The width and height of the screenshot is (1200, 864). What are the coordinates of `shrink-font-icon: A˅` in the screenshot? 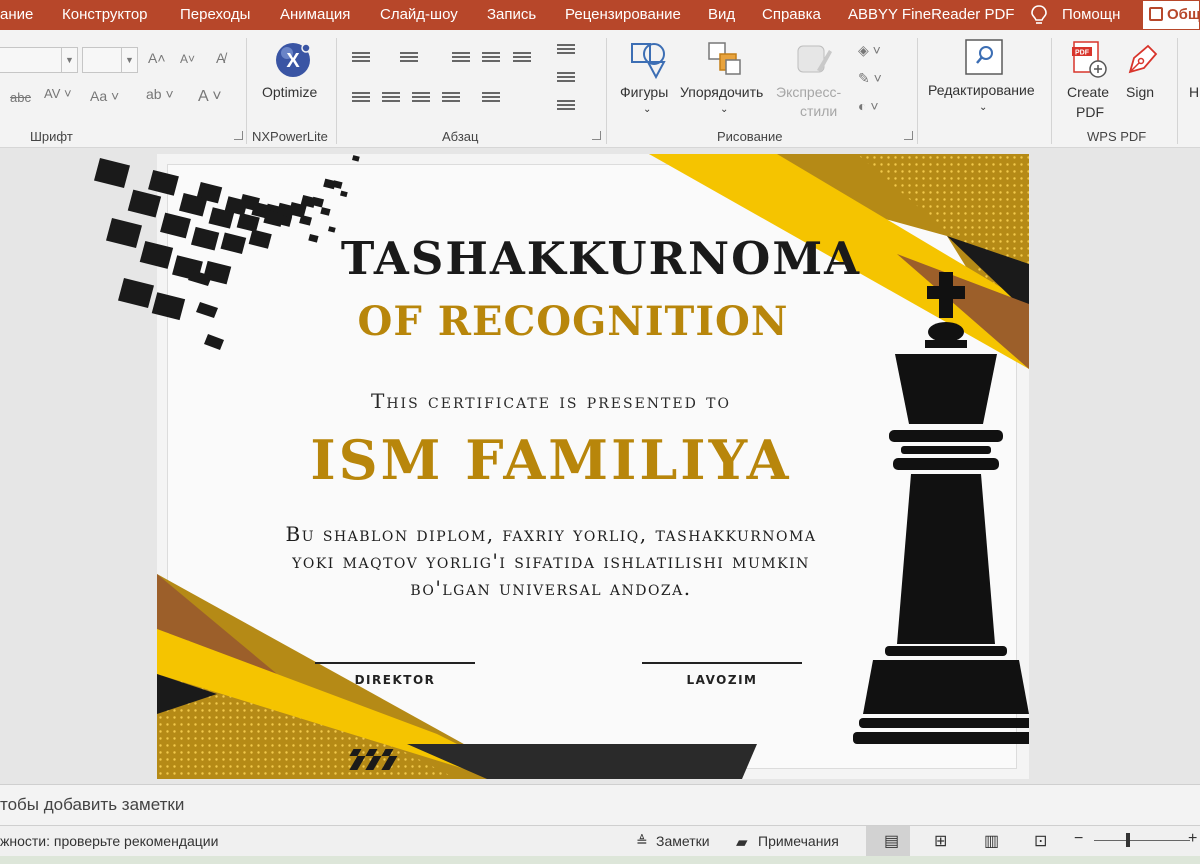 It's located at (187, 59).